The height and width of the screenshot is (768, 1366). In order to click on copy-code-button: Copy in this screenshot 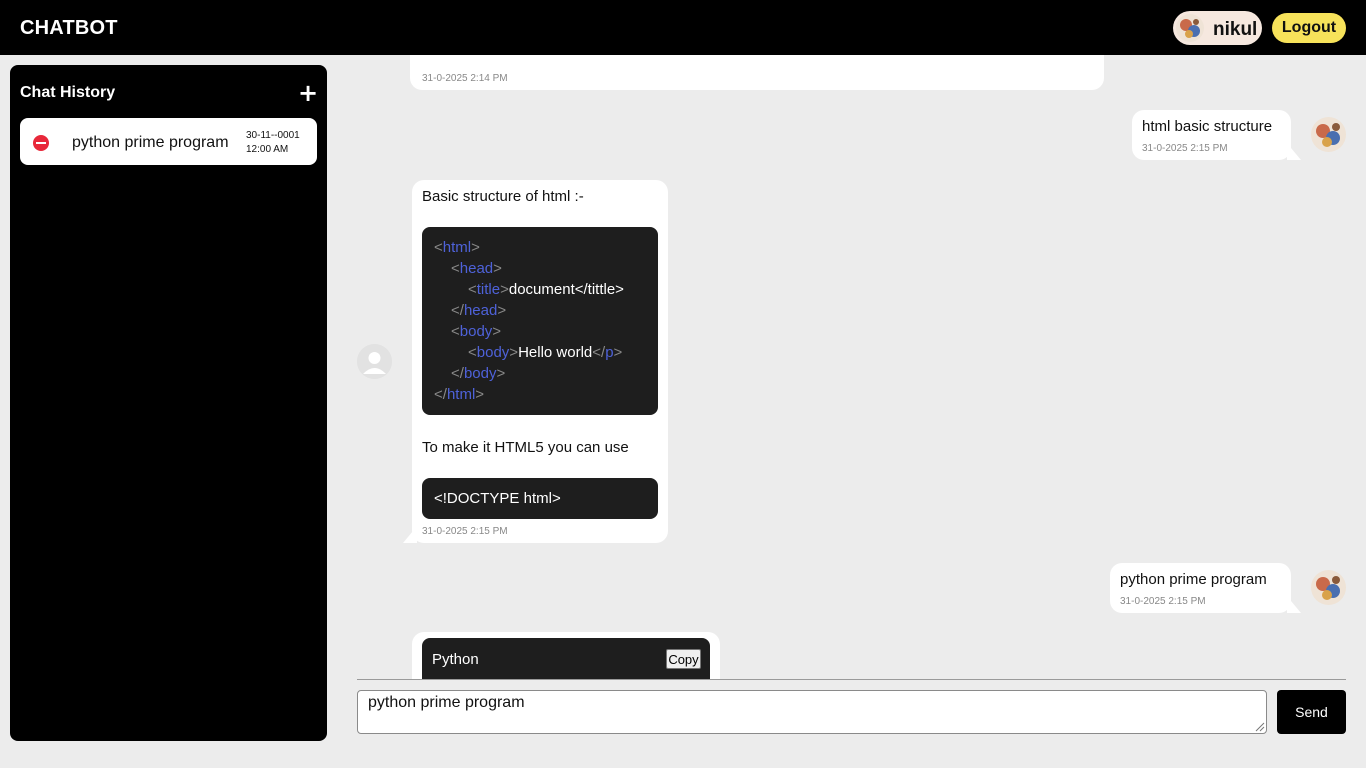, I will do `click(683, 659)`.